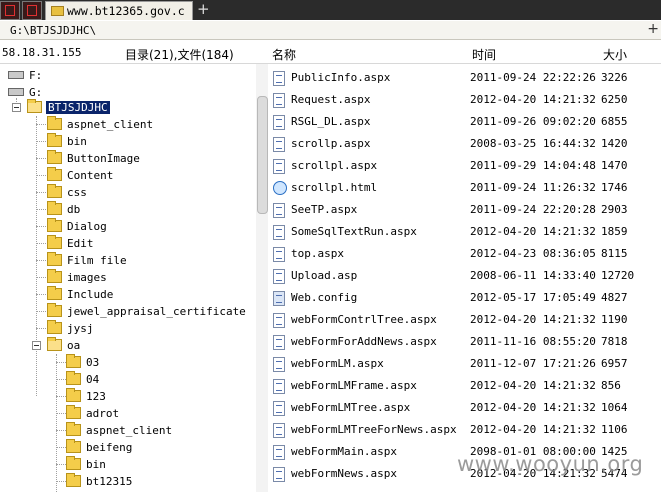 Image resolution: width=661 pixels, height=492 pixels. Describe the element at coordinates (614, 363) in the screenshot. I see `file-size: 6957` at that location.